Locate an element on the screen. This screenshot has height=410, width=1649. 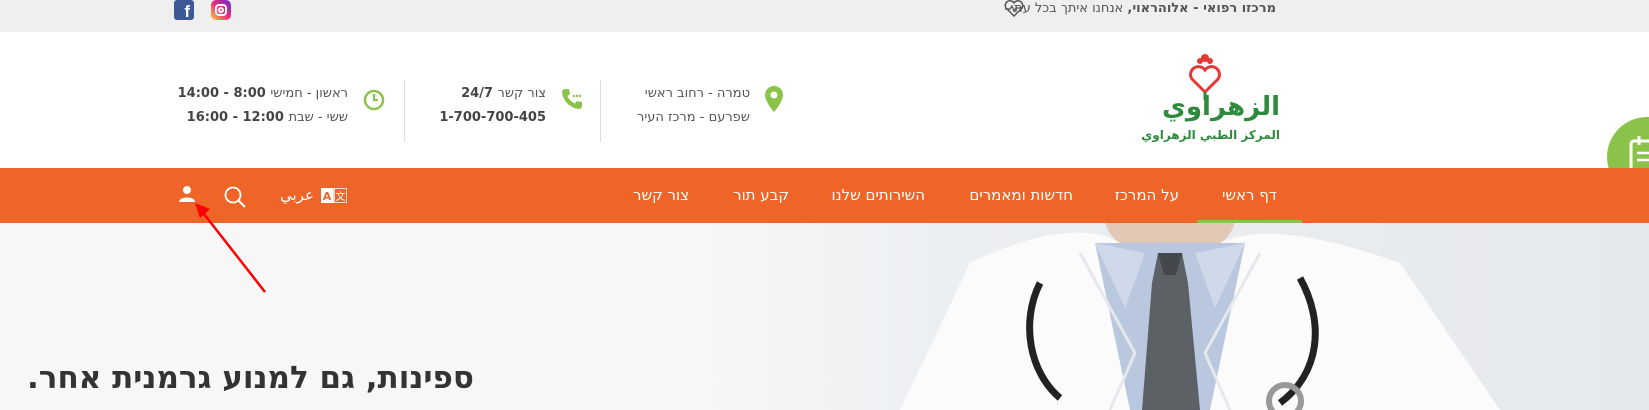
phone-number: 1-700-700-405 is located at coordinates (492, 117).